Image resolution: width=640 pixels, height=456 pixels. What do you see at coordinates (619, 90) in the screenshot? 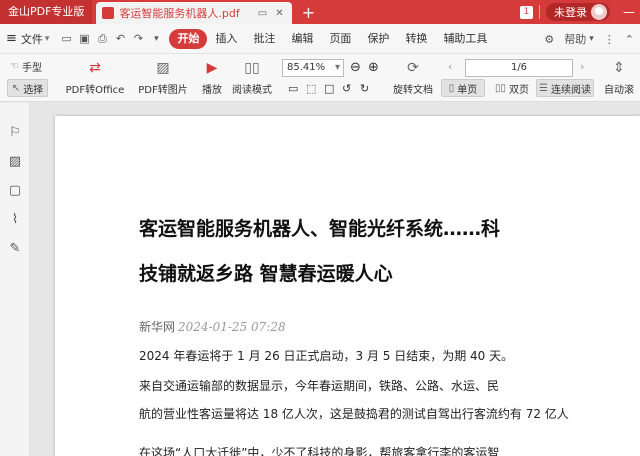
I see `auto-scroll-label: 自动滚` at bounding box center [619, 90].